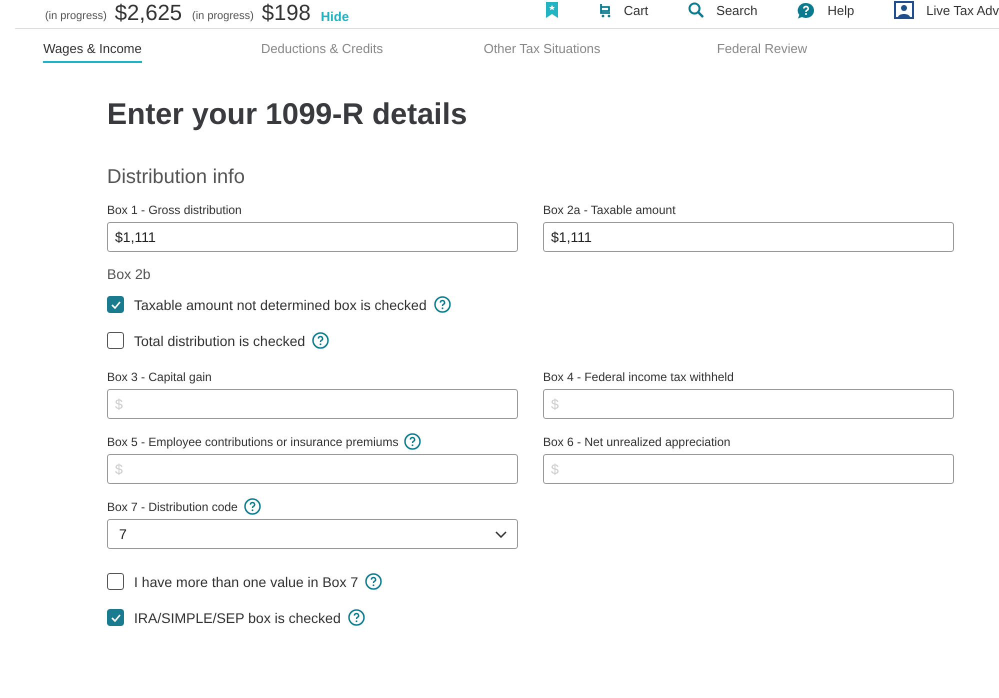 This screenshot has height=698, width=999. Describe the element at coordinates (605, 10) in the screenshot. I see `cart-icon` at that location.